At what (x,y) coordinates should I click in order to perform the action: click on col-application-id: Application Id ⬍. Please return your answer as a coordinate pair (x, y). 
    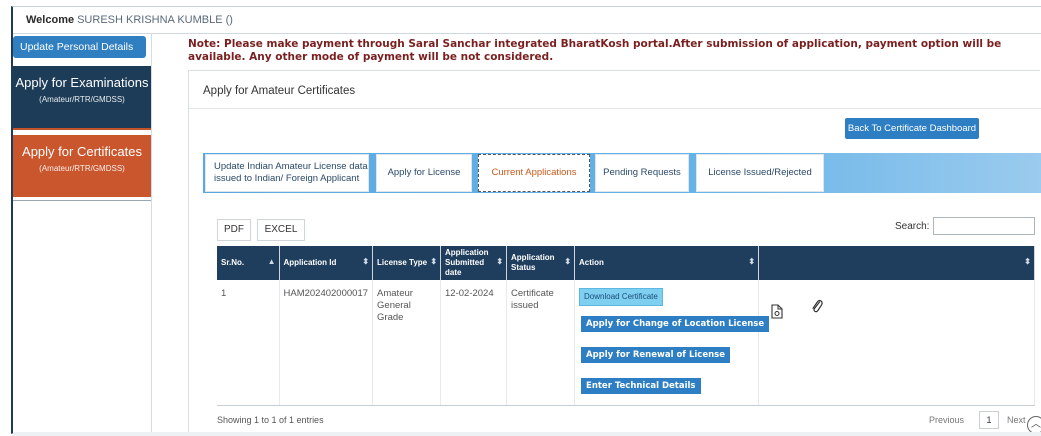
    Looking at the image, I should click on (326, 263).